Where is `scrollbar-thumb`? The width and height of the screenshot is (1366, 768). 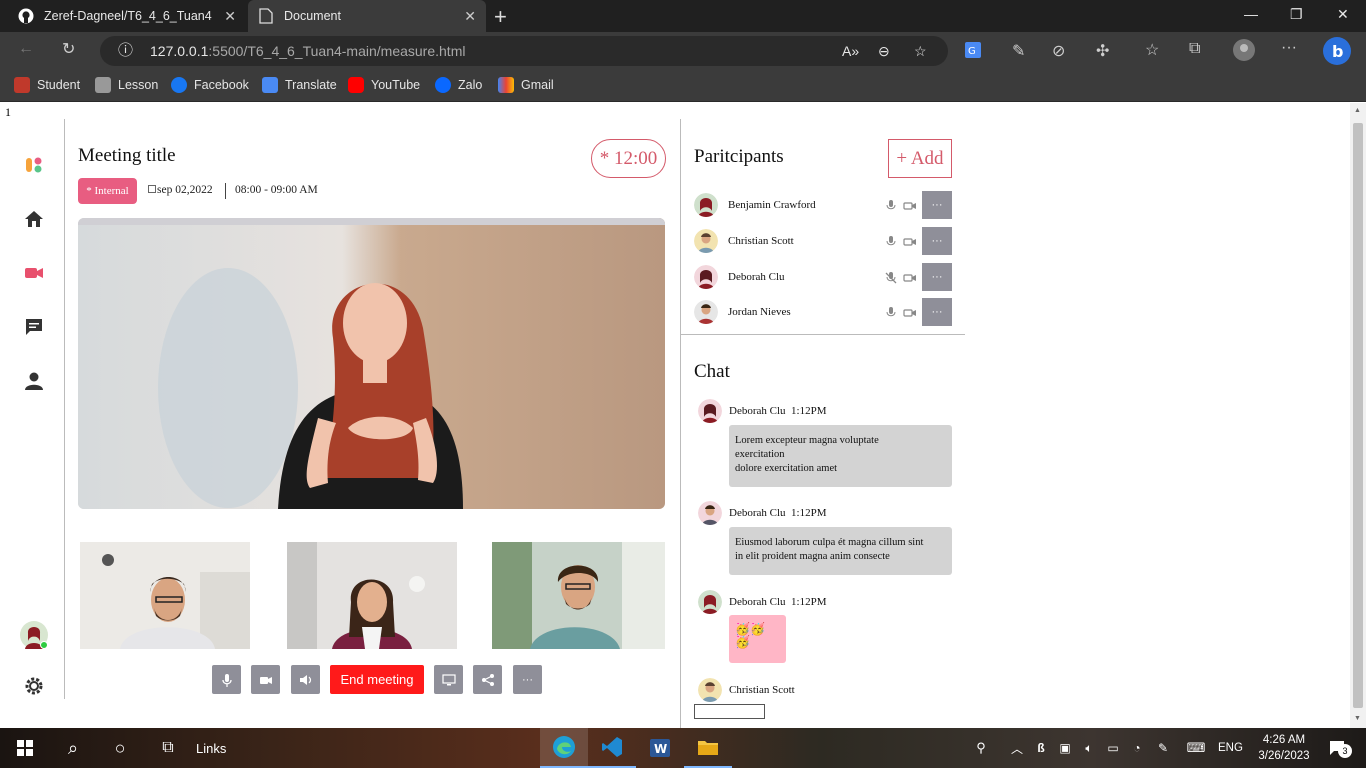 scrollbar-thumb is located at coordinates (1358, 415).